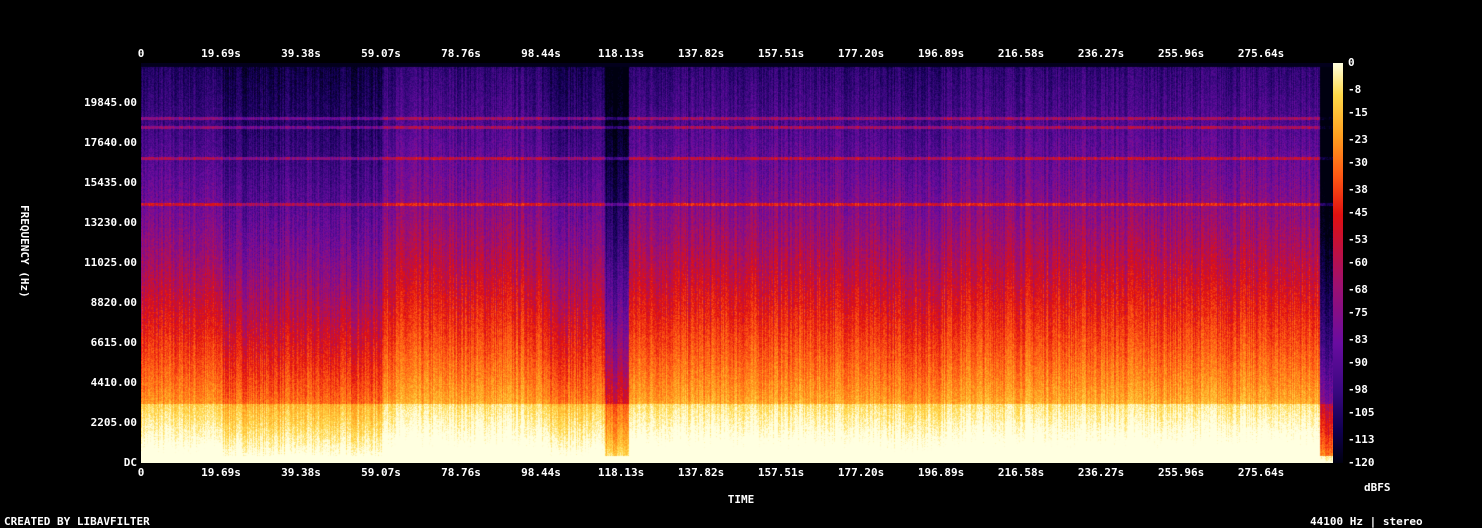 This screenshot has width=1482, height=528. What do you see at coordinates (1358, 339) in the screenshot?
I see `colorbar-tick-label: -83` at bounding box center [1358, 339].